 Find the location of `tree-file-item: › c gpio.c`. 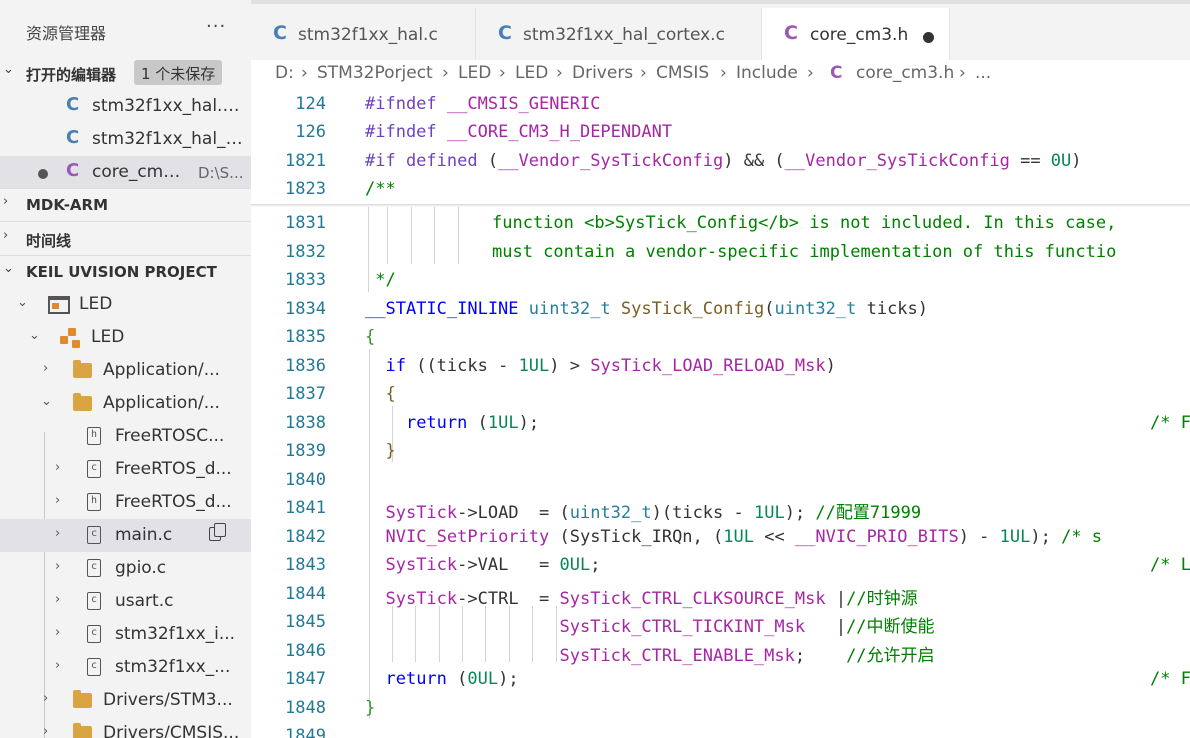

tree-file-item: › c gpio.c is located at coordinates (125, 568).